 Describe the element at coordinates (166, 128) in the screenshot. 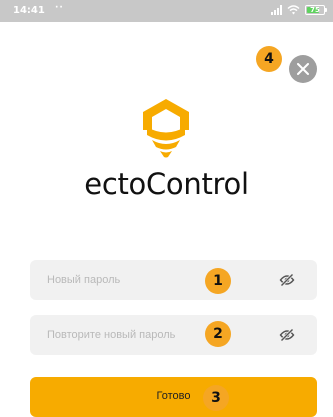

I see `ectocontrol-logo-icon` at that location.